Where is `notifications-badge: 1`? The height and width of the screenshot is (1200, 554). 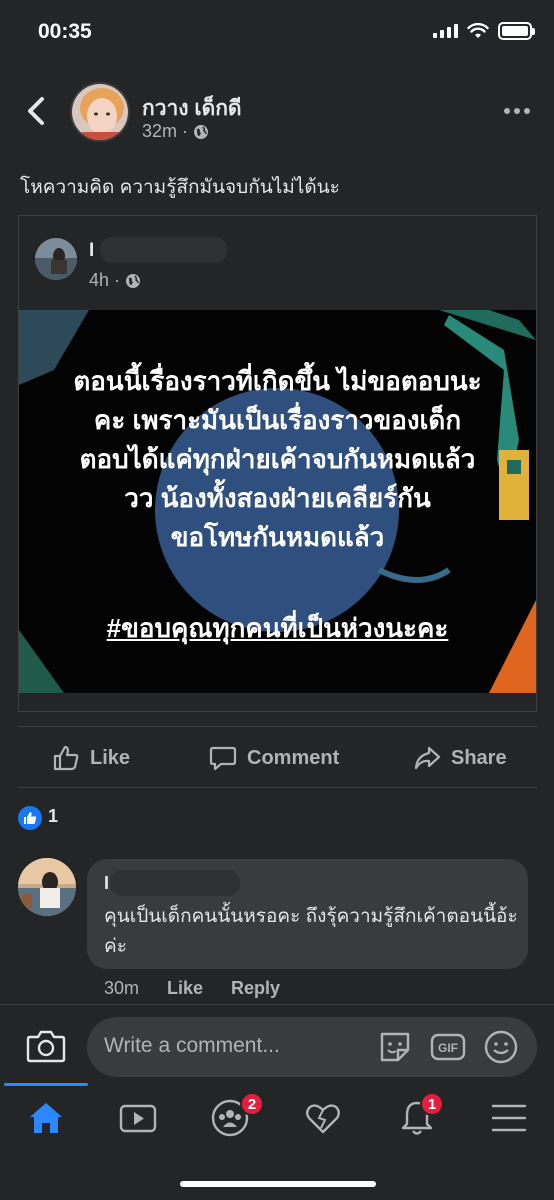
notifications-badge: 1 is located at coordinates (432, 1104).